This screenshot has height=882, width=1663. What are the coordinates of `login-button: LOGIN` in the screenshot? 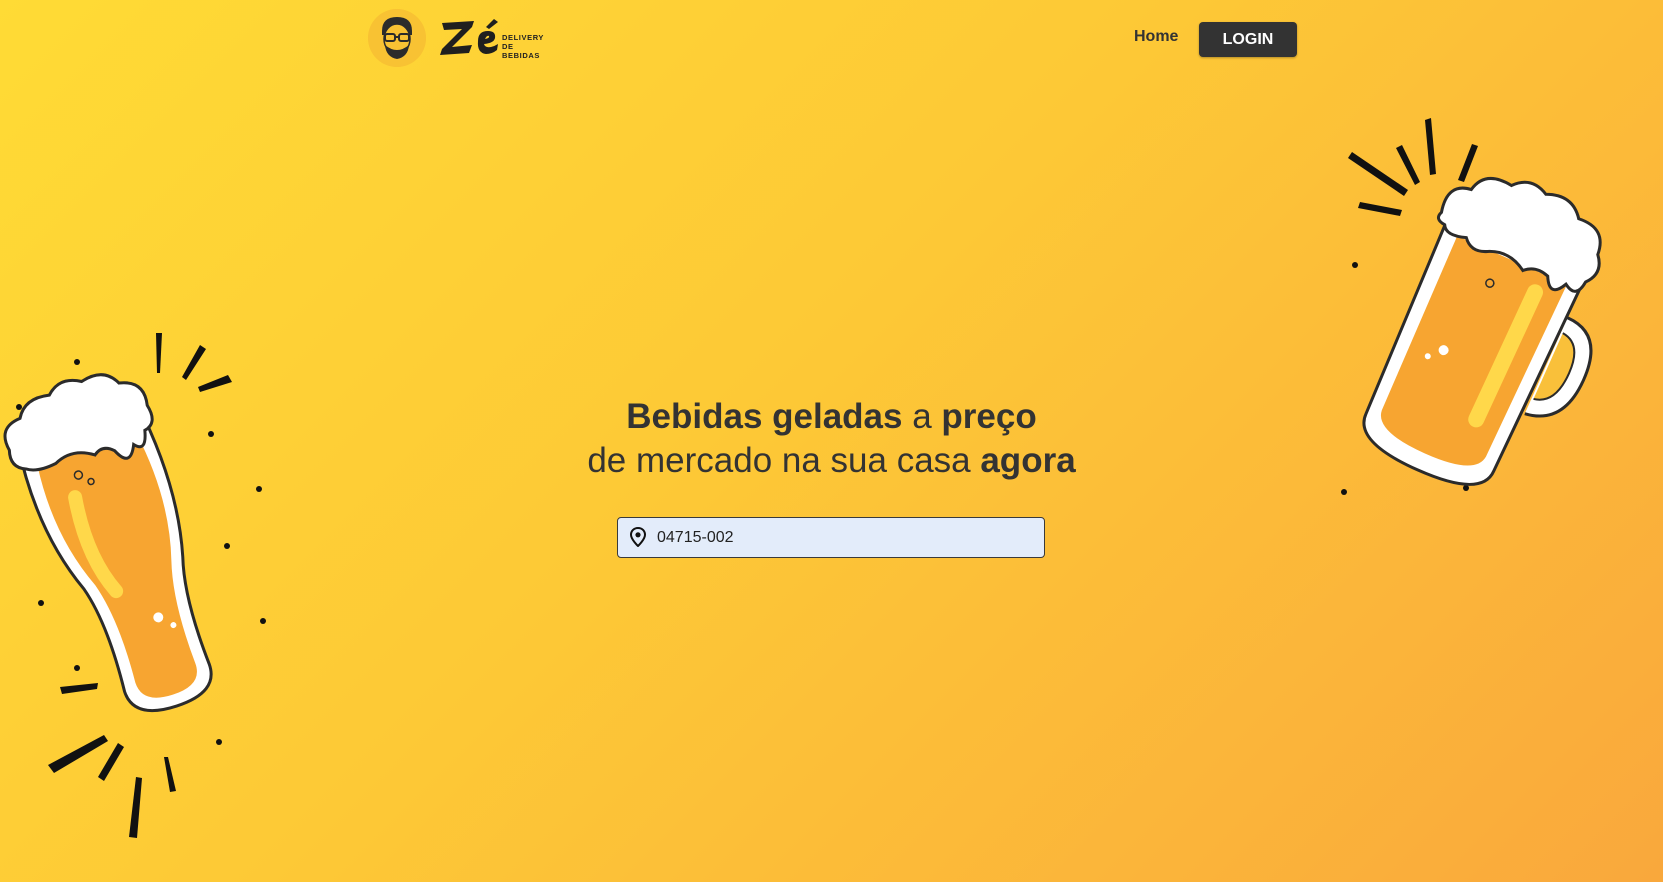 It's located at (1248, 39).